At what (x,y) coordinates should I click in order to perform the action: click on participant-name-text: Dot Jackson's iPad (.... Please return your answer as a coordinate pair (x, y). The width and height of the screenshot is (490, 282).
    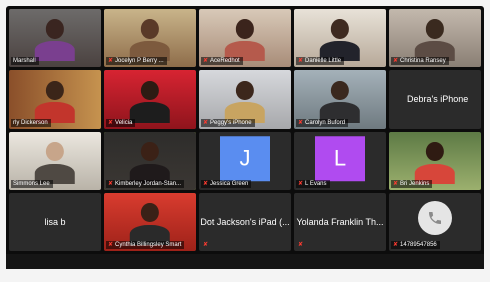
    Looking at the image, I should click on (245, 221).